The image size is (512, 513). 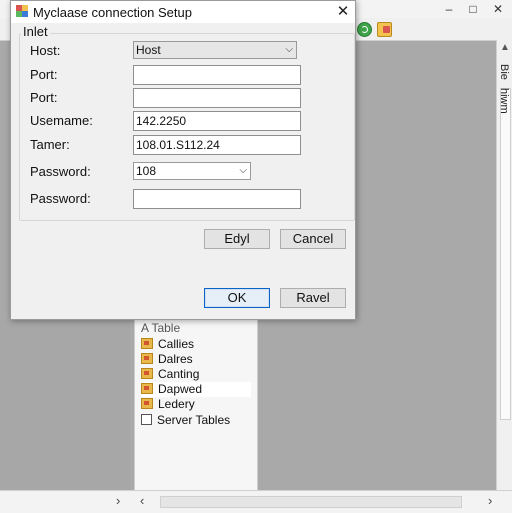 What do you see at coordinates (61, 120) in the screenshot?
I see `username-label: Usemame:` at bounding box center [61, 120].